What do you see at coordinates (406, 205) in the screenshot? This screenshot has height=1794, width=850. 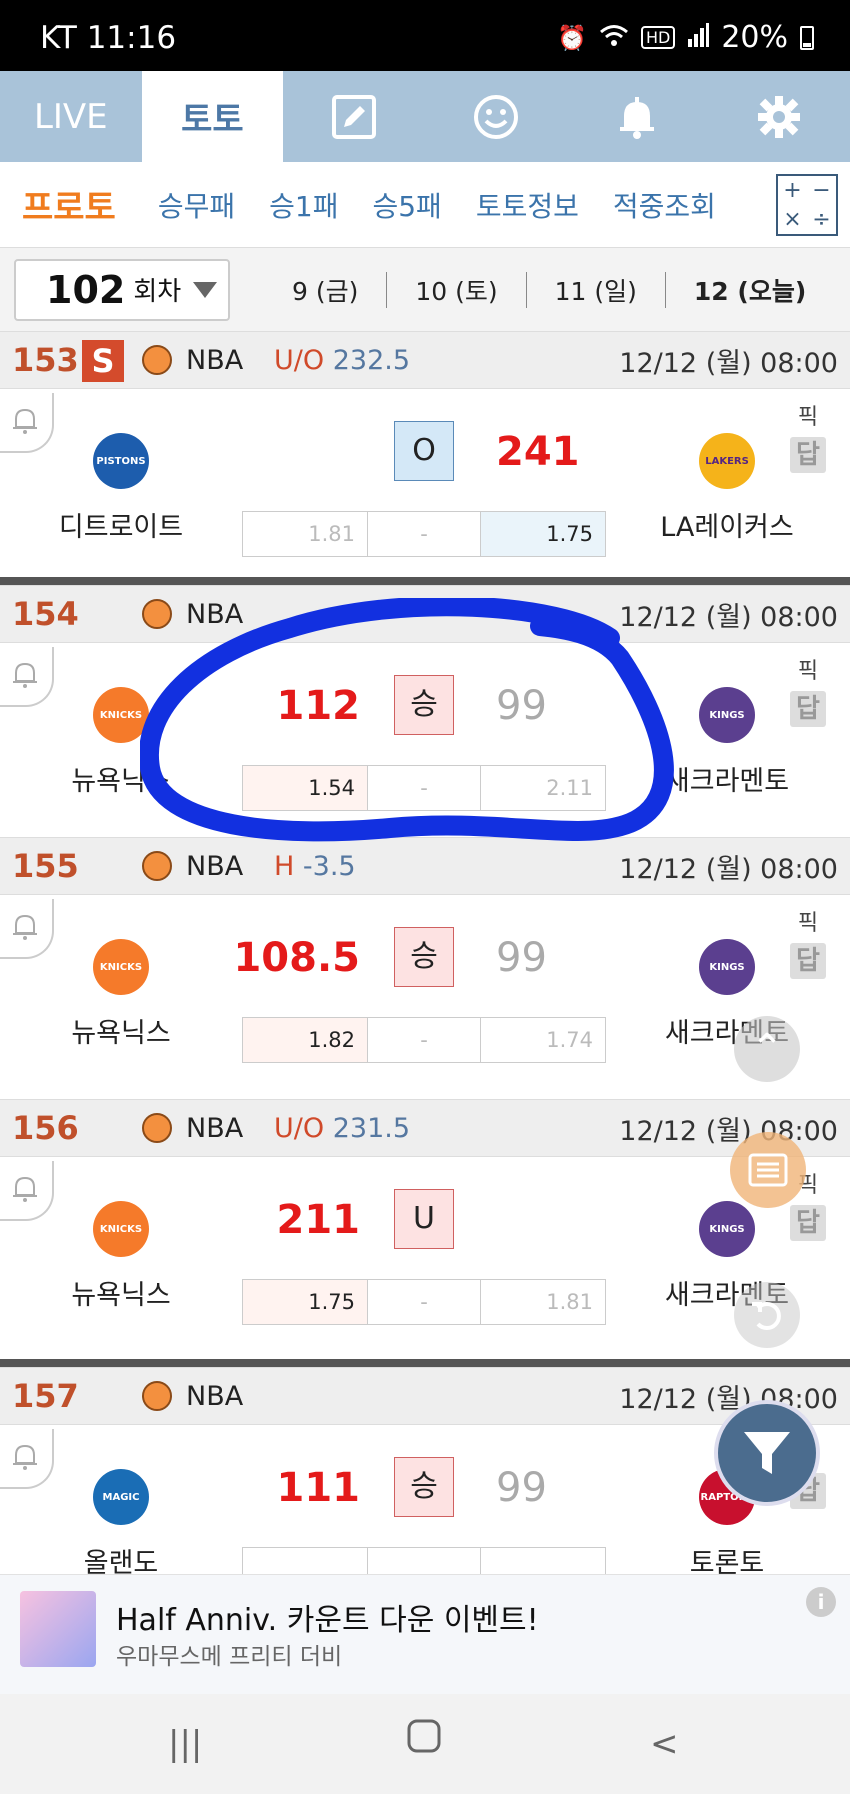 I see `subnav-win5-lose: 승5패` at bounding box center [406, 205].